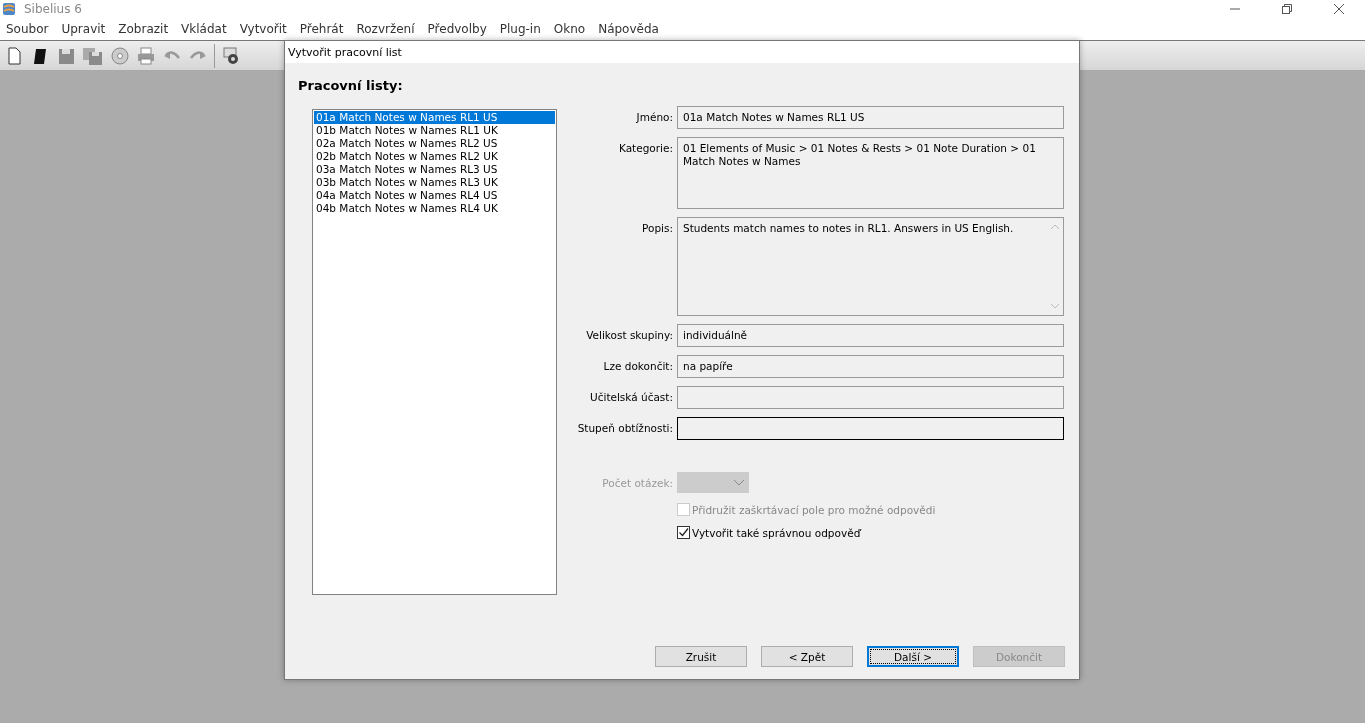  What do you see at coordinates (146, 55) in the screenshot?
I see `print-icon` at bounding box center [146, 55].